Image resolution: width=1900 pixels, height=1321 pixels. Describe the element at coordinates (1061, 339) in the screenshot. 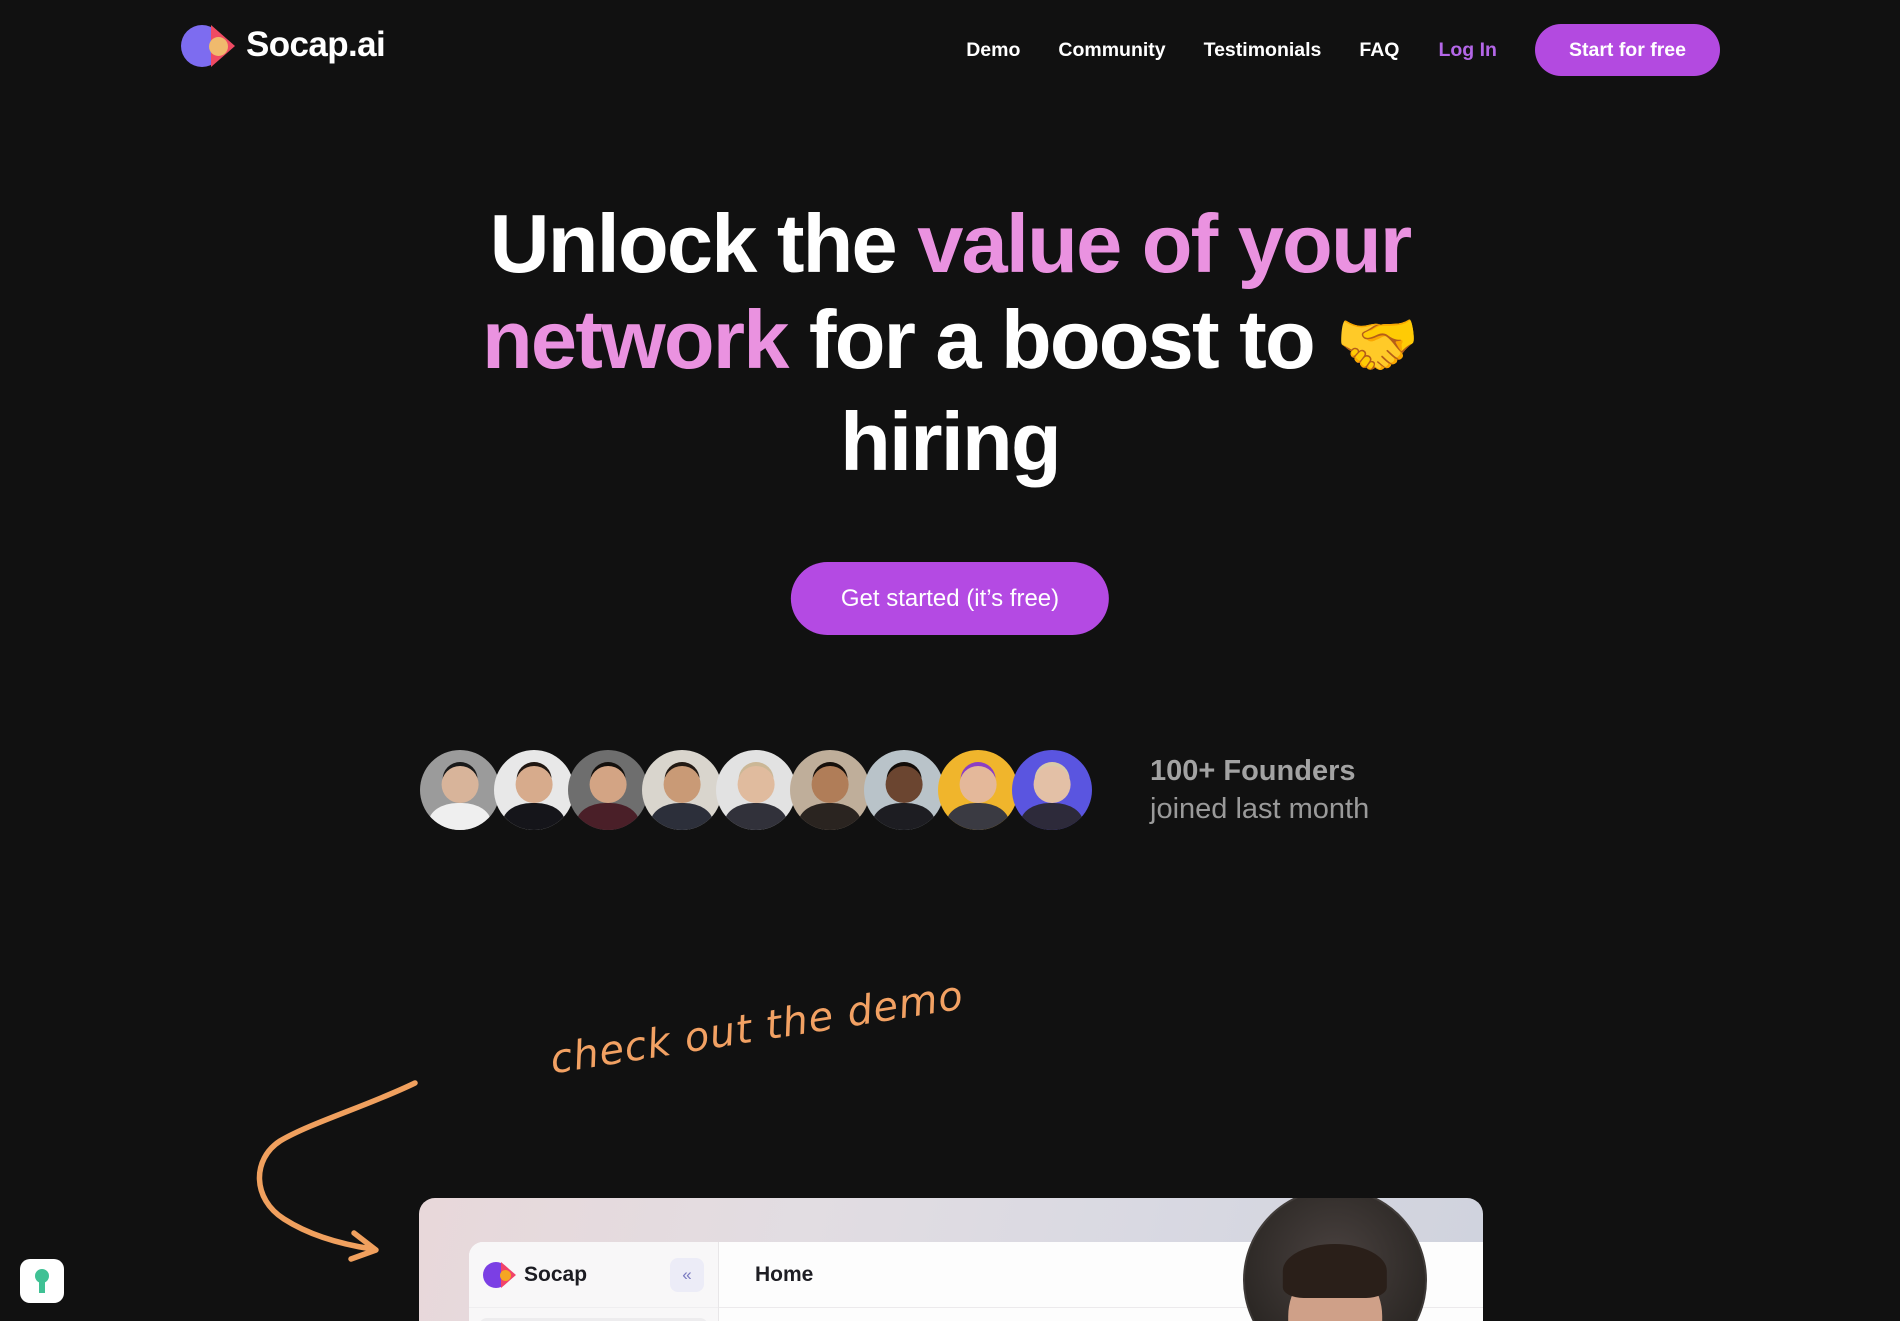

I see `headline-text-2: for a boost to` at that location.